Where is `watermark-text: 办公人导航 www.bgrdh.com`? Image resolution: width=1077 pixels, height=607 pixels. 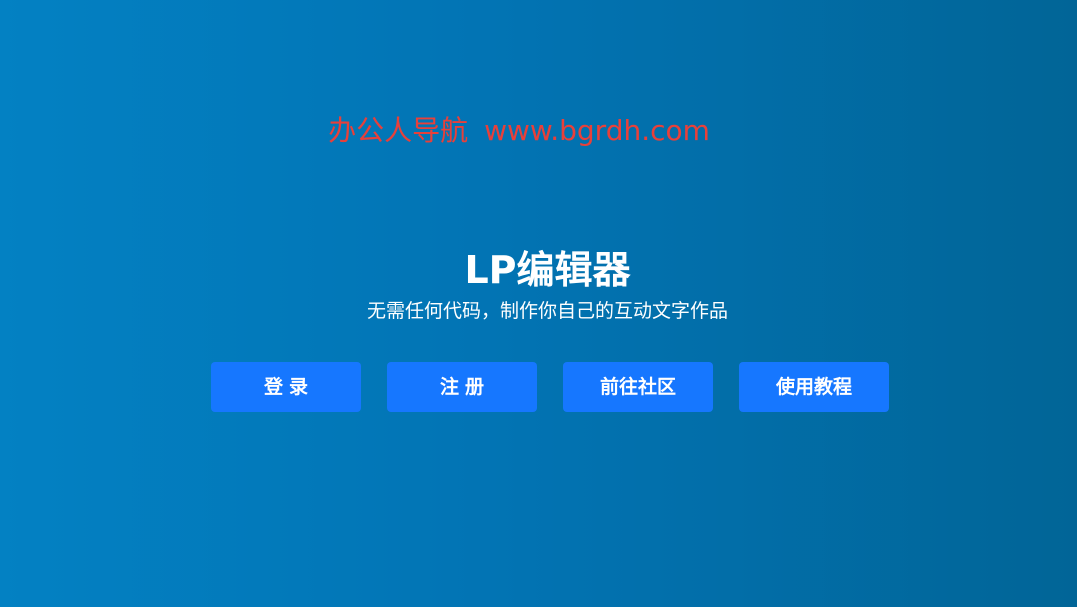
watermark-text: 办公人导航 www.bgrdh.com is located at coordinates (519, 131).